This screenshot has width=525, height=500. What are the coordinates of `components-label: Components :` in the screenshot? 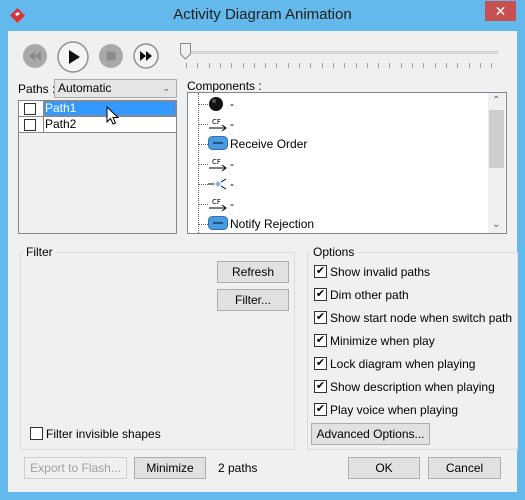 It's located at (224, 86).